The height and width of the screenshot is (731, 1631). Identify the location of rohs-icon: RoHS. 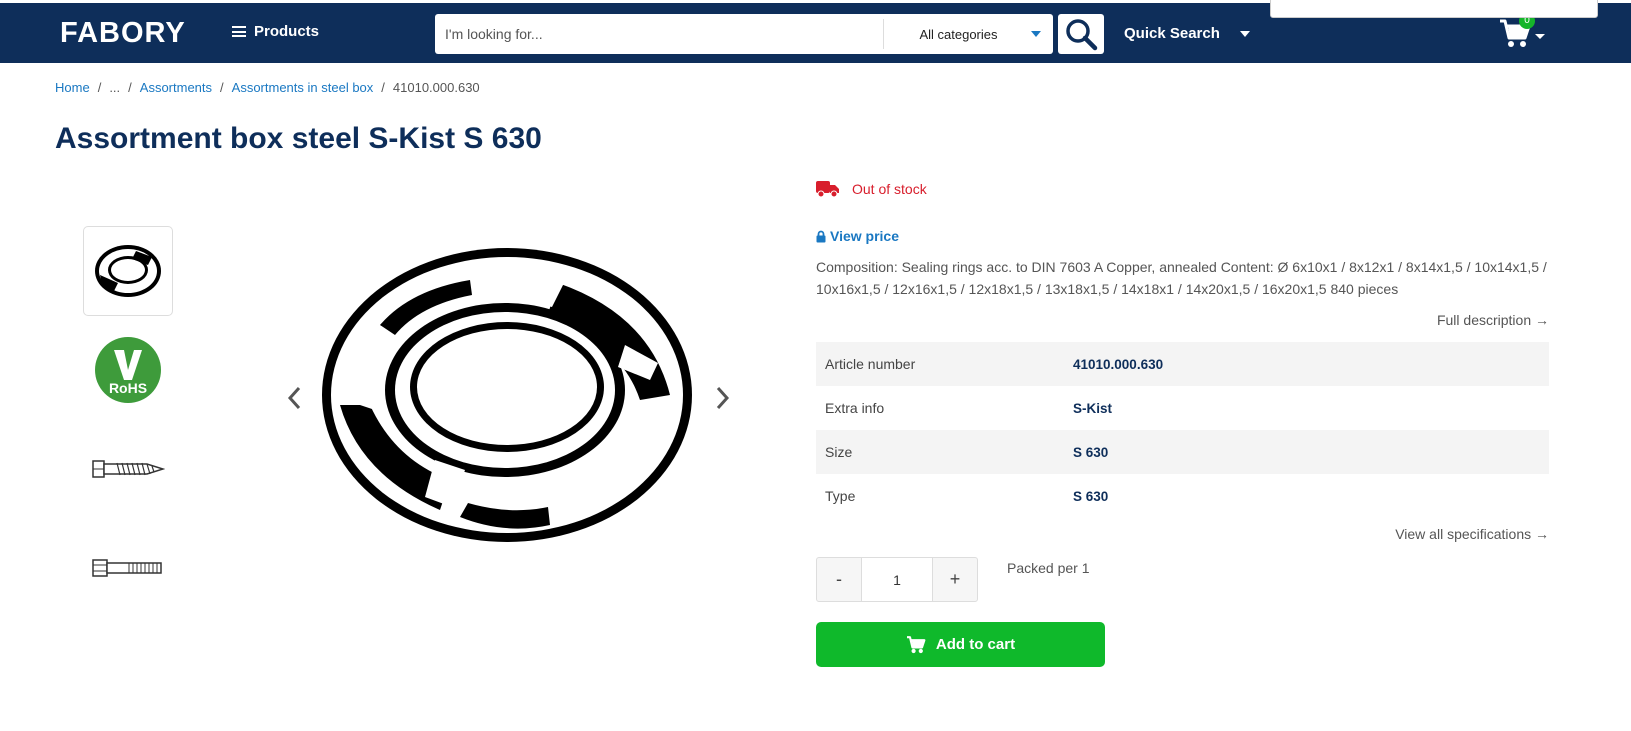
(128, 370).